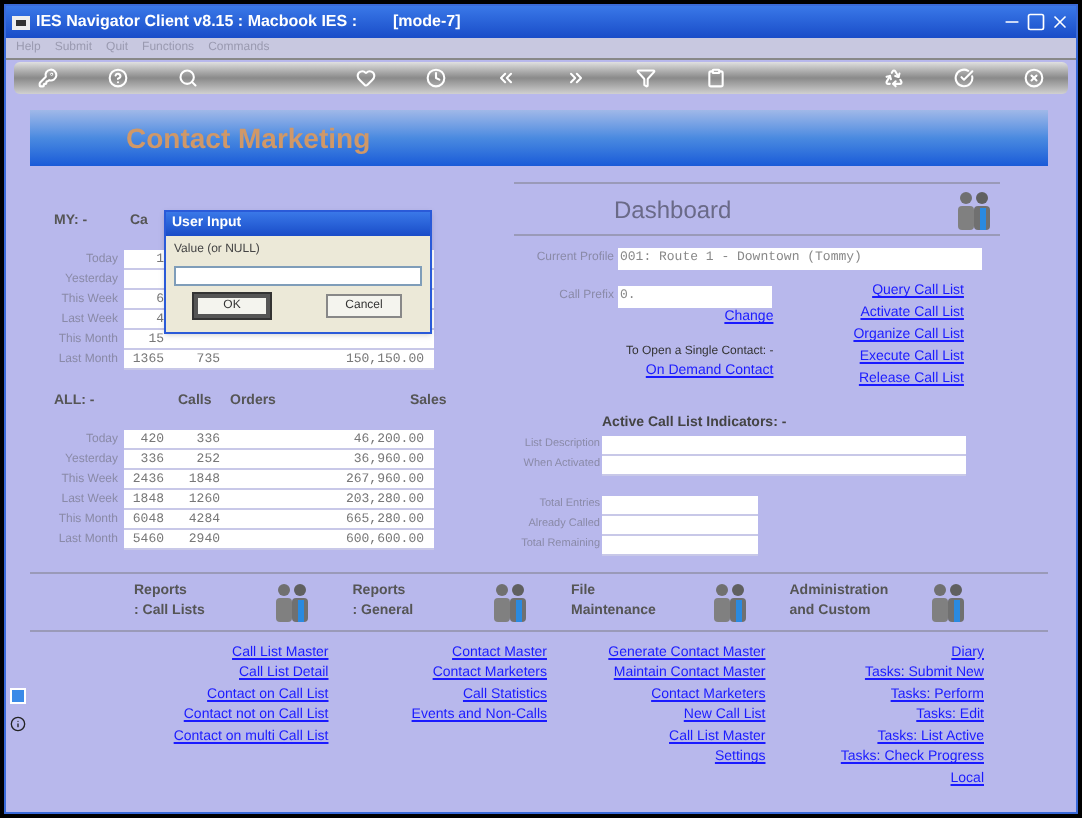 The width and height of the screenshot is (1082, 818). I want to click on double-right-icon, so click(575, 78).